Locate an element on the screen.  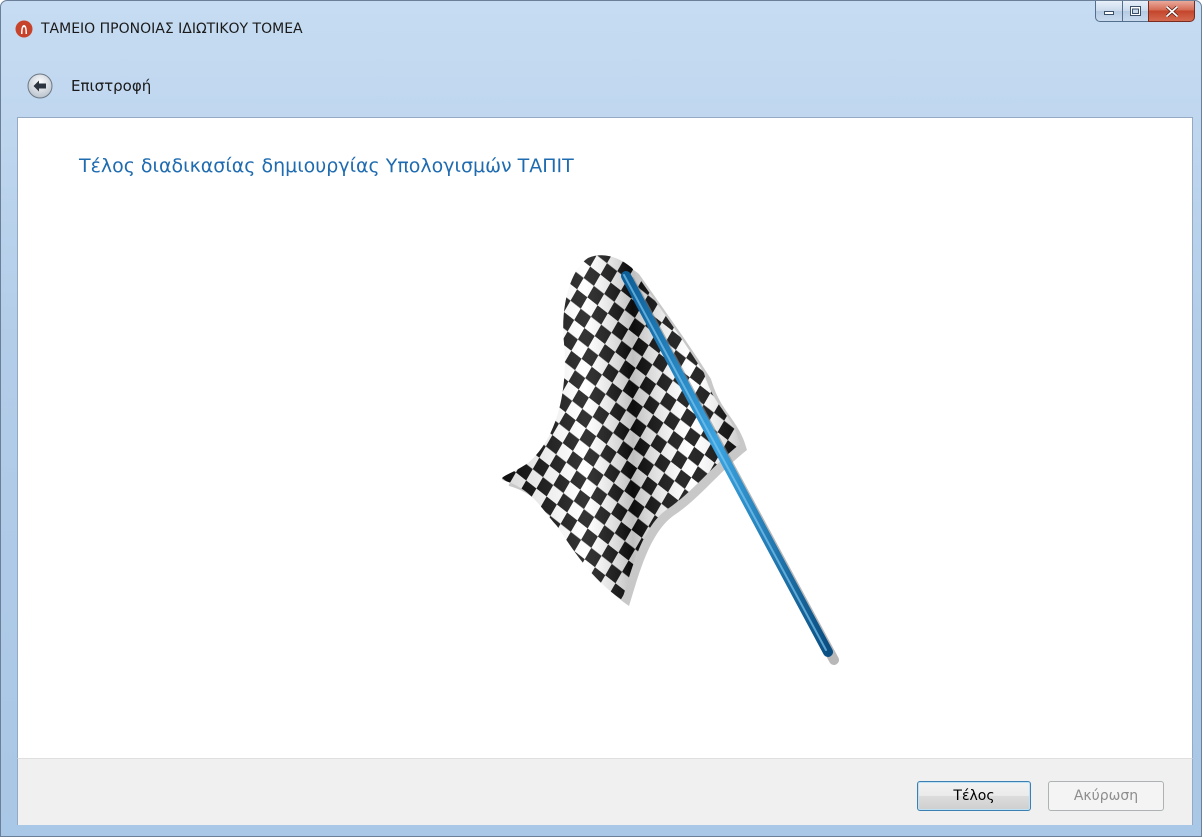
app-logo-icon is located at coordinates (24, 29).